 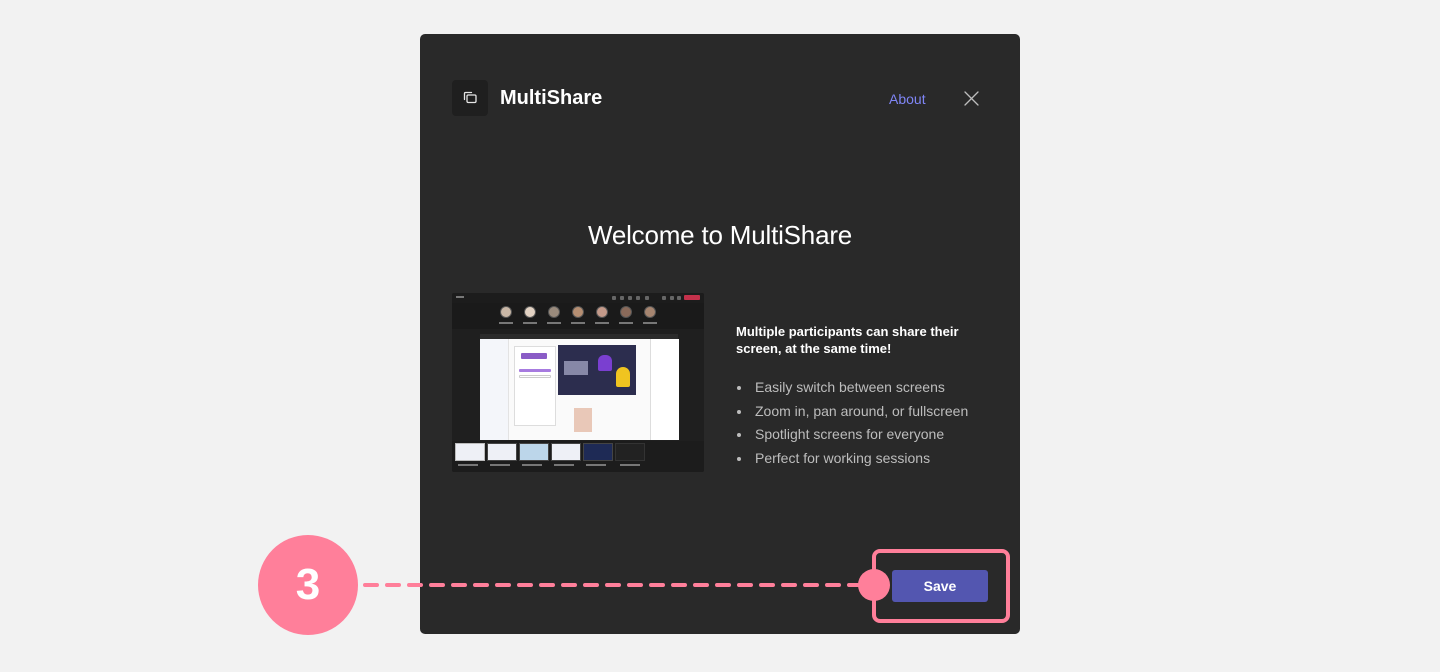 What do you see at coordinates (551, 98) in the screenshot?
I see `app-title: MultiShare` at bounding box center [551, 98].